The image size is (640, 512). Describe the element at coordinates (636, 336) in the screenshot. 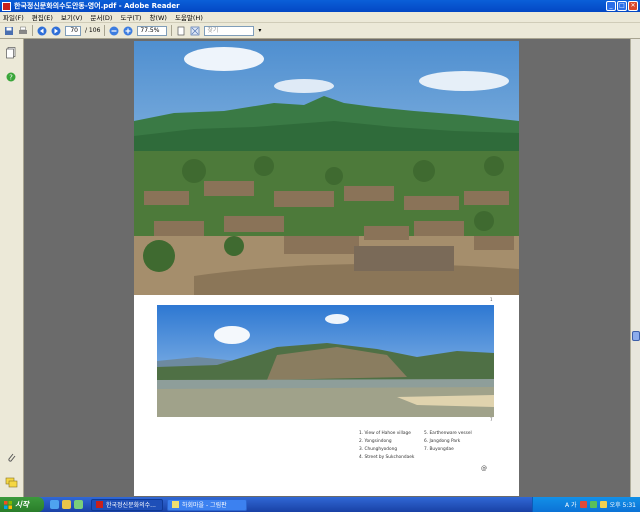

I see `scrollbar-thumb` at that location.